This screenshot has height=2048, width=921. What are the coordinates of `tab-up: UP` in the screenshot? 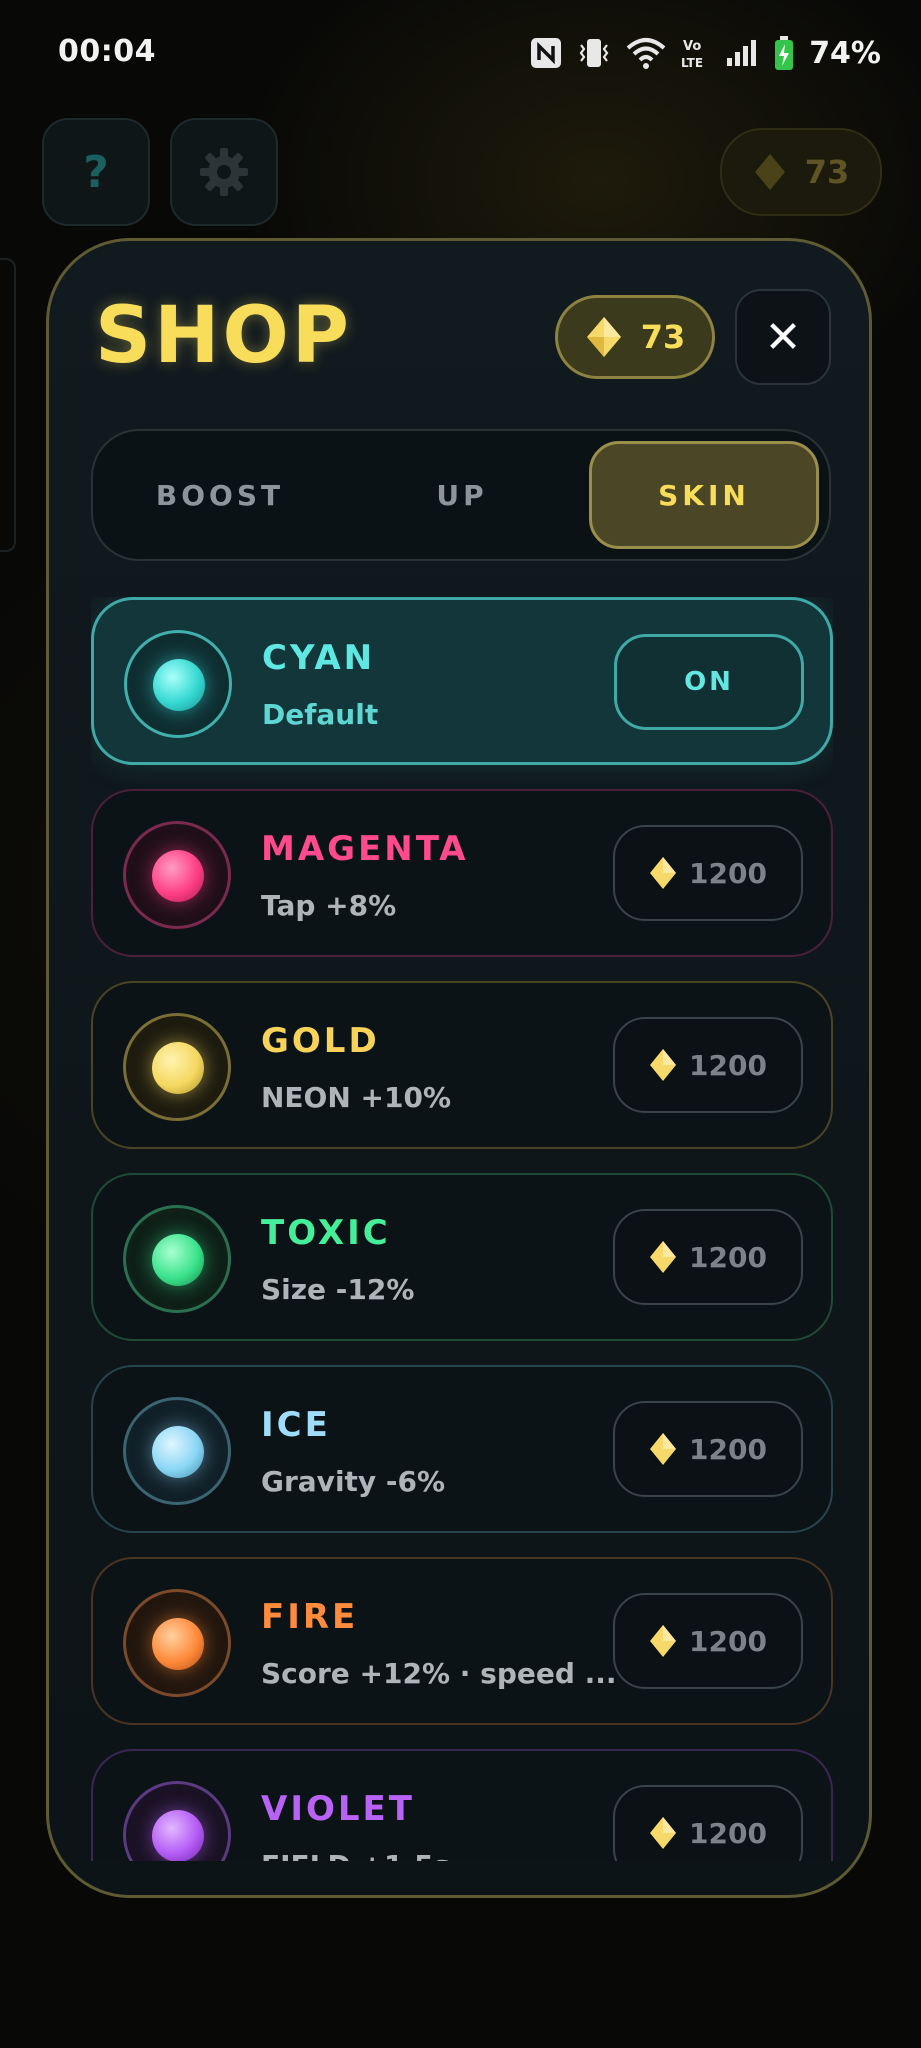 It's located at (462, 495).